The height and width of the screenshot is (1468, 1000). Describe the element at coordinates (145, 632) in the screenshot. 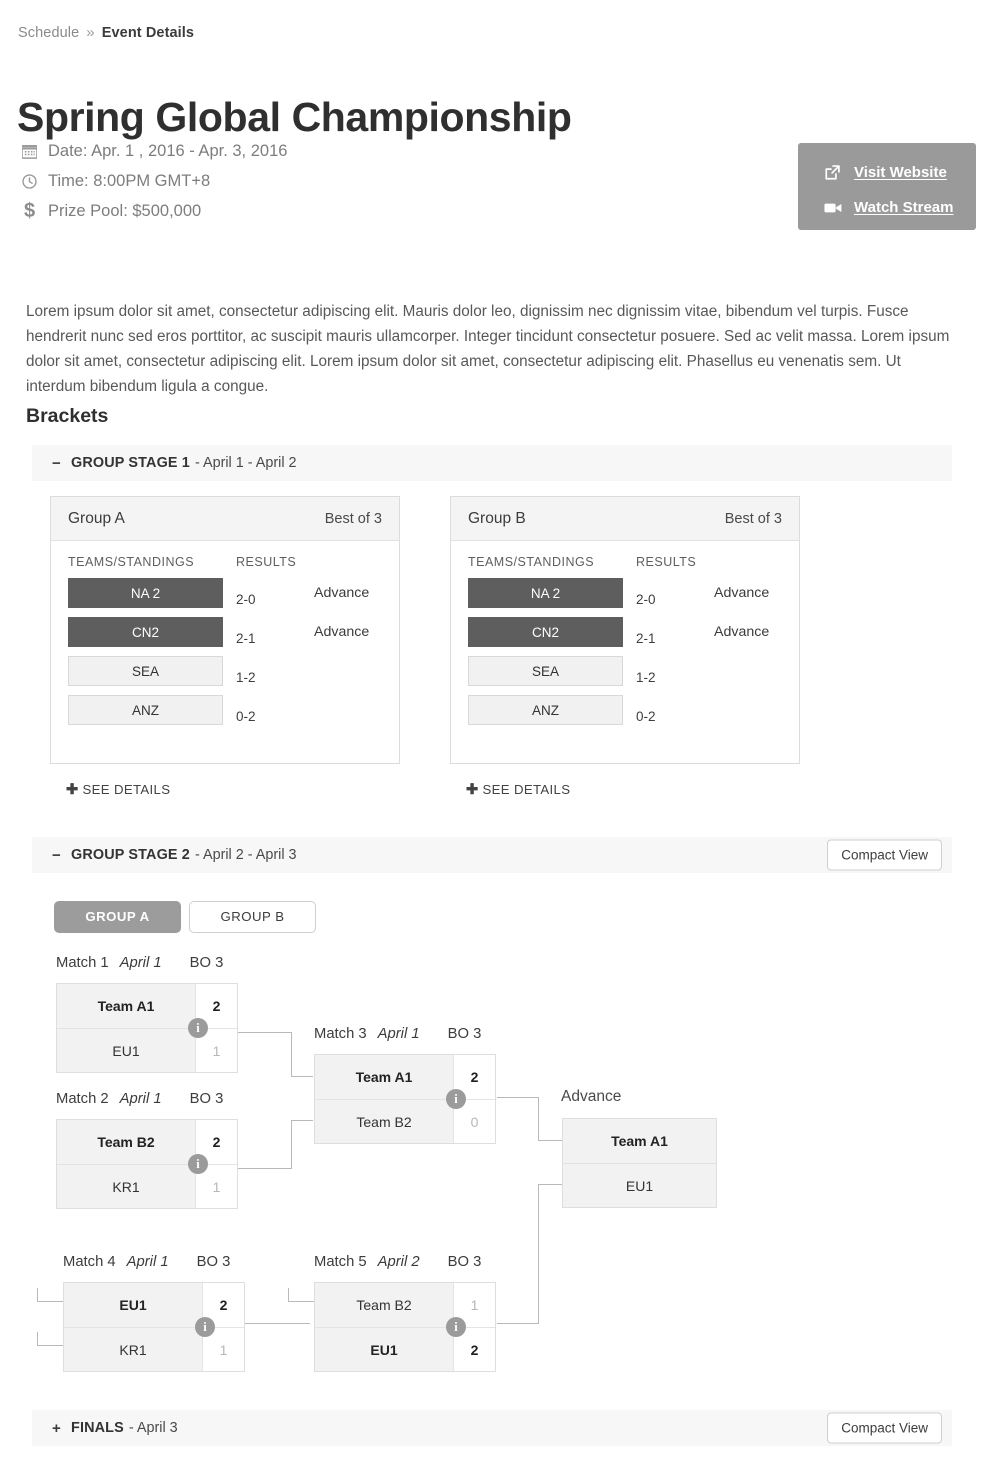

I see `team-chip: CN2` at that location.